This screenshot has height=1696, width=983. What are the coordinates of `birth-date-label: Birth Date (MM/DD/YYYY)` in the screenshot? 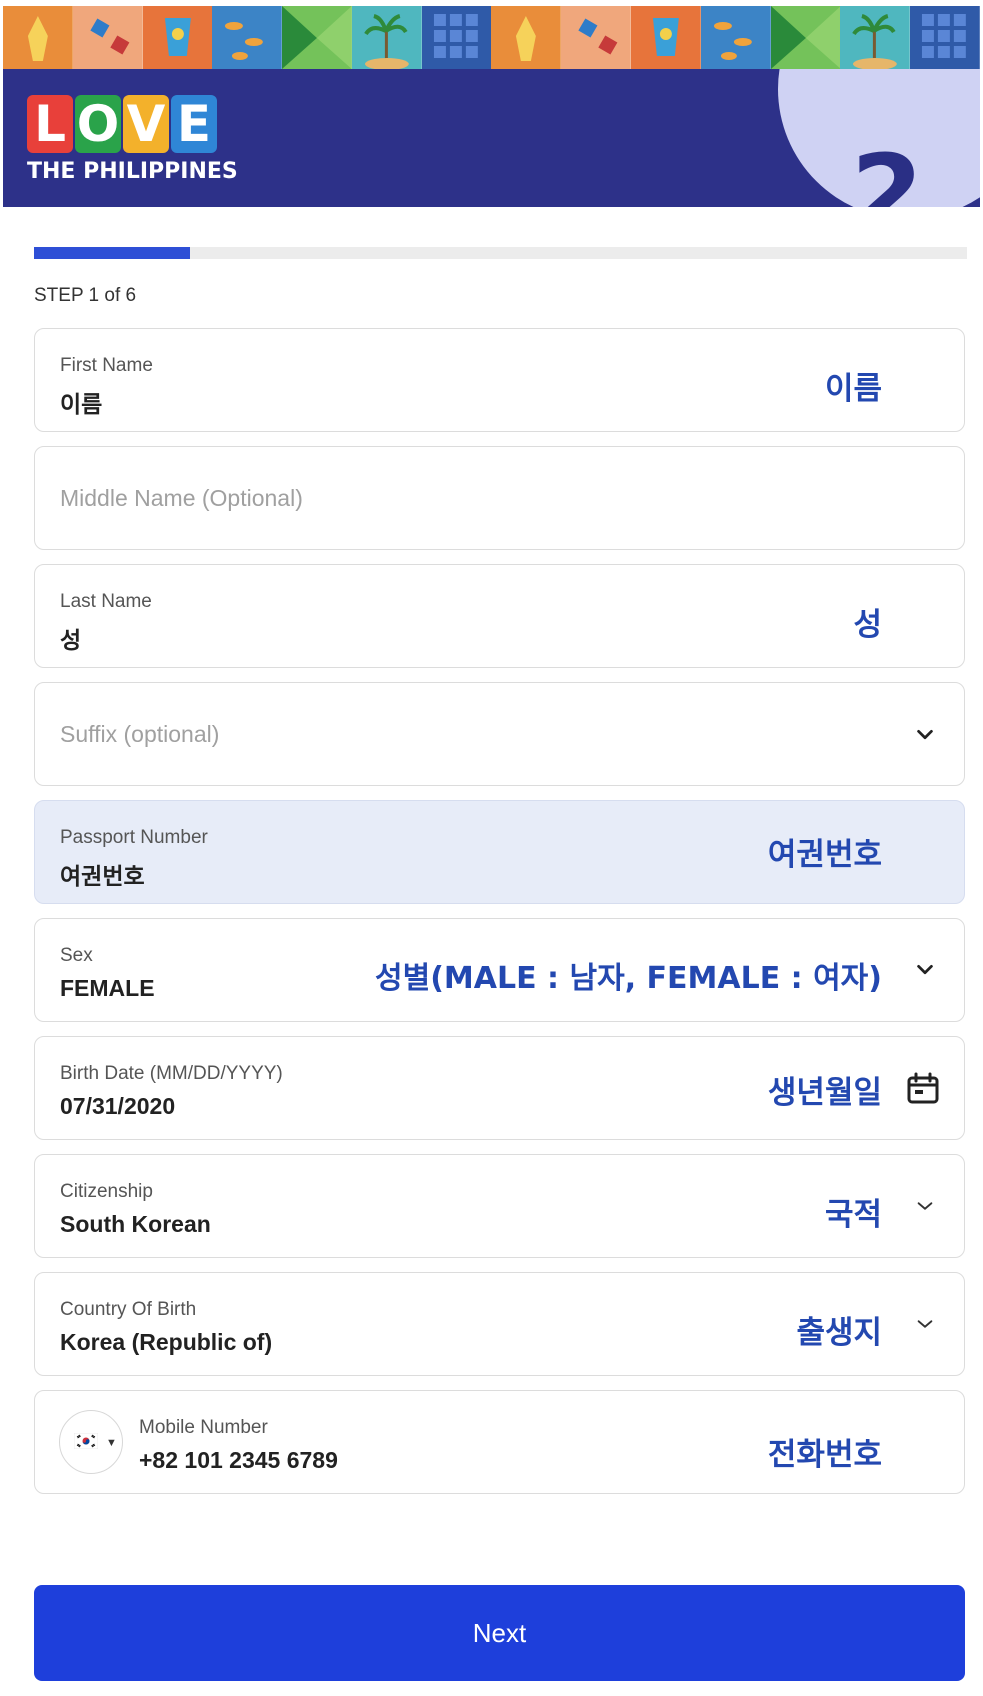 It's located at (171, 1073).